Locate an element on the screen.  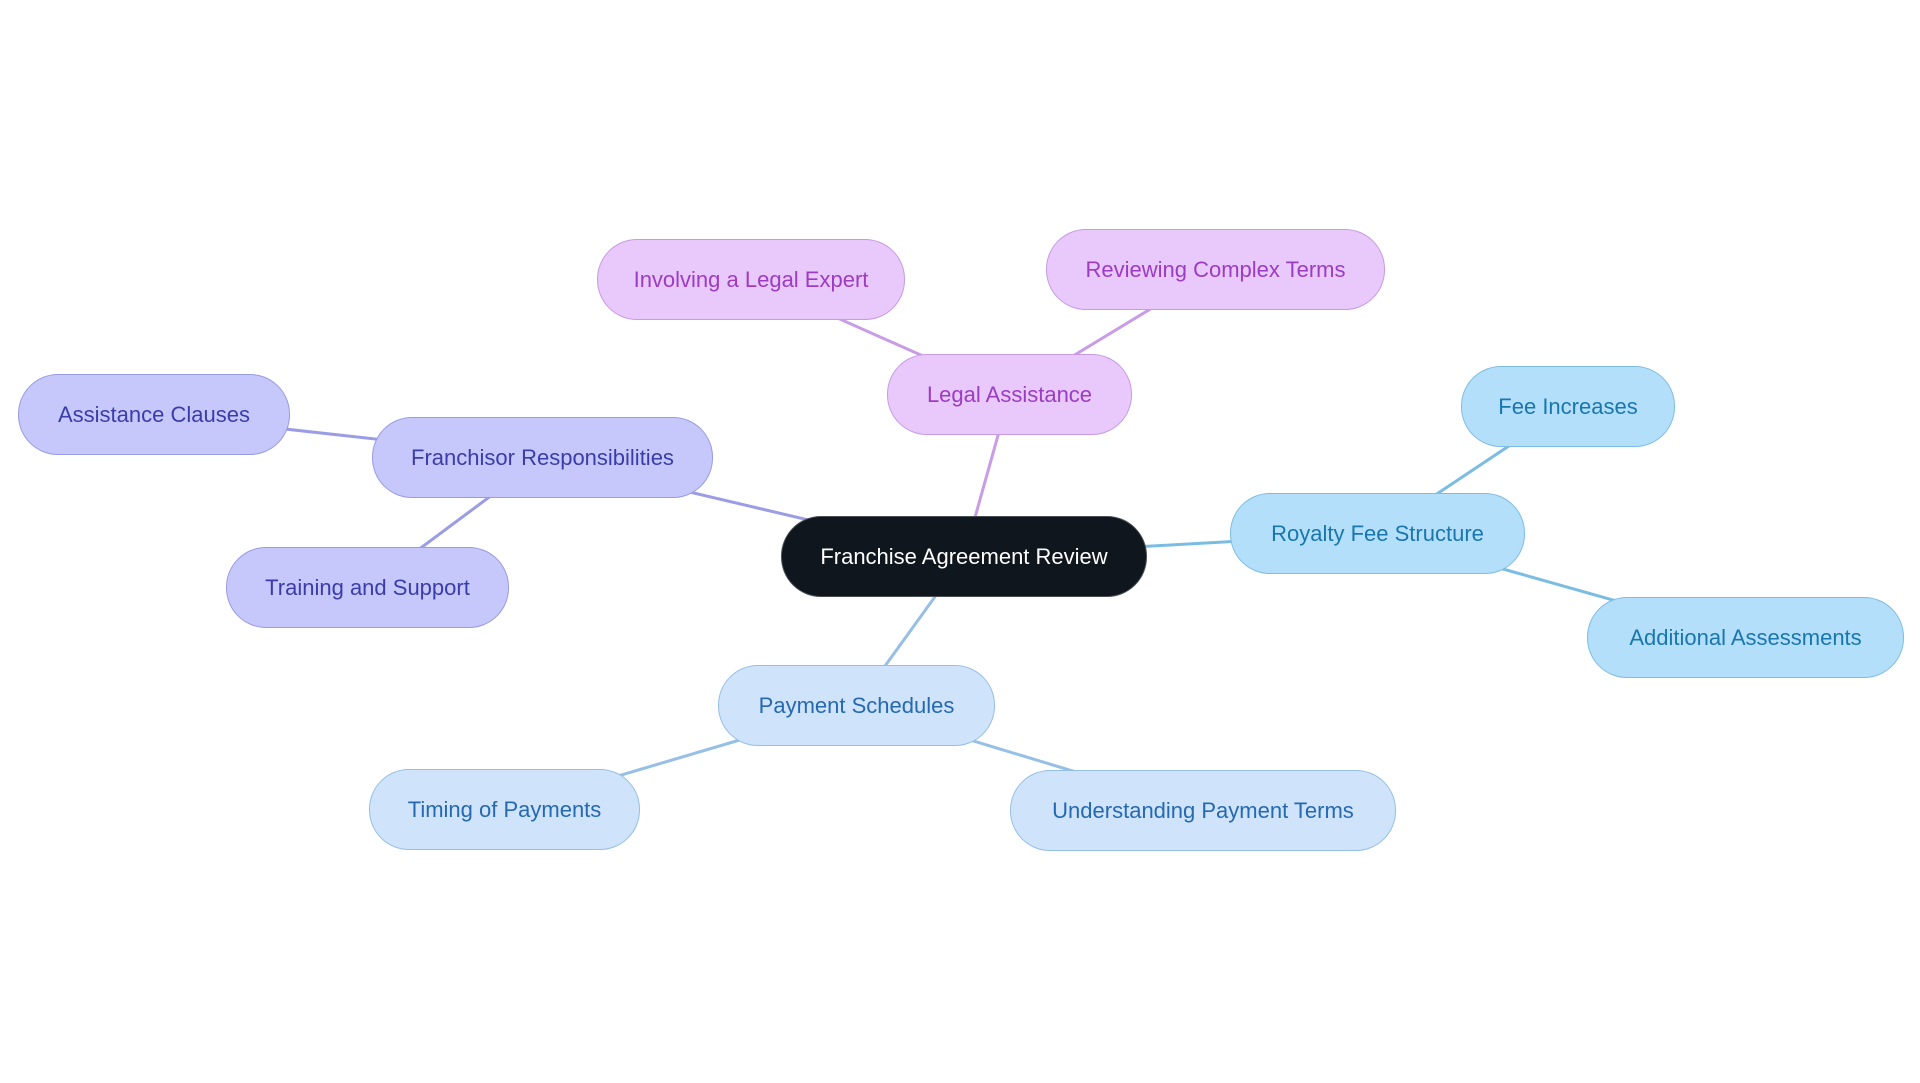
node-additional-assessments-label: Additional Assessments is located at coordinates (1745, 637).